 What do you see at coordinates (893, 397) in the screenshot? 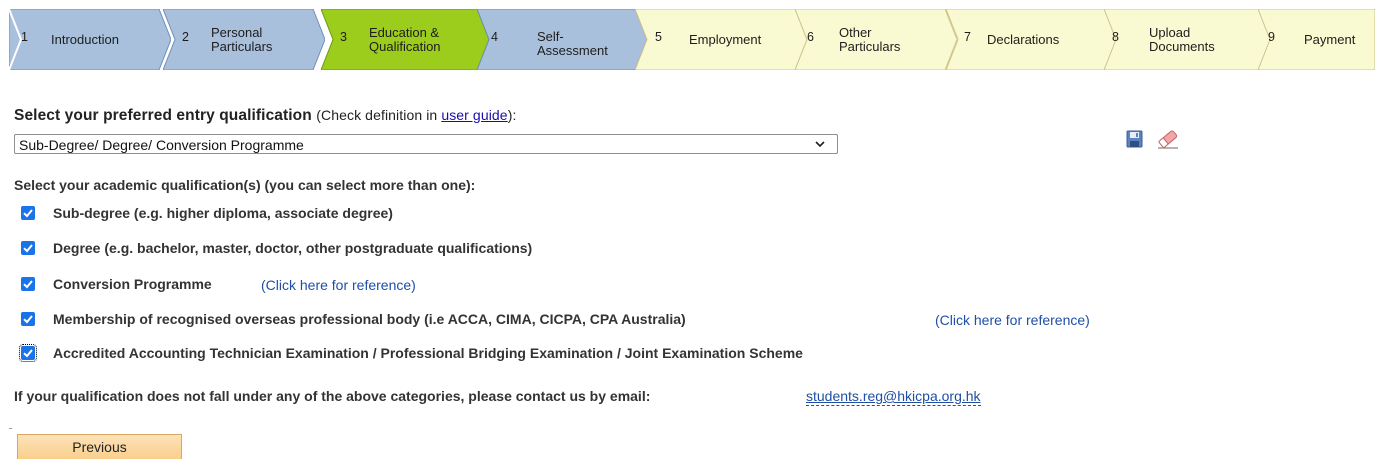
I see `contact-email-link: students.reg@hkicpa.org.hk` at bounding box center [893, 397].